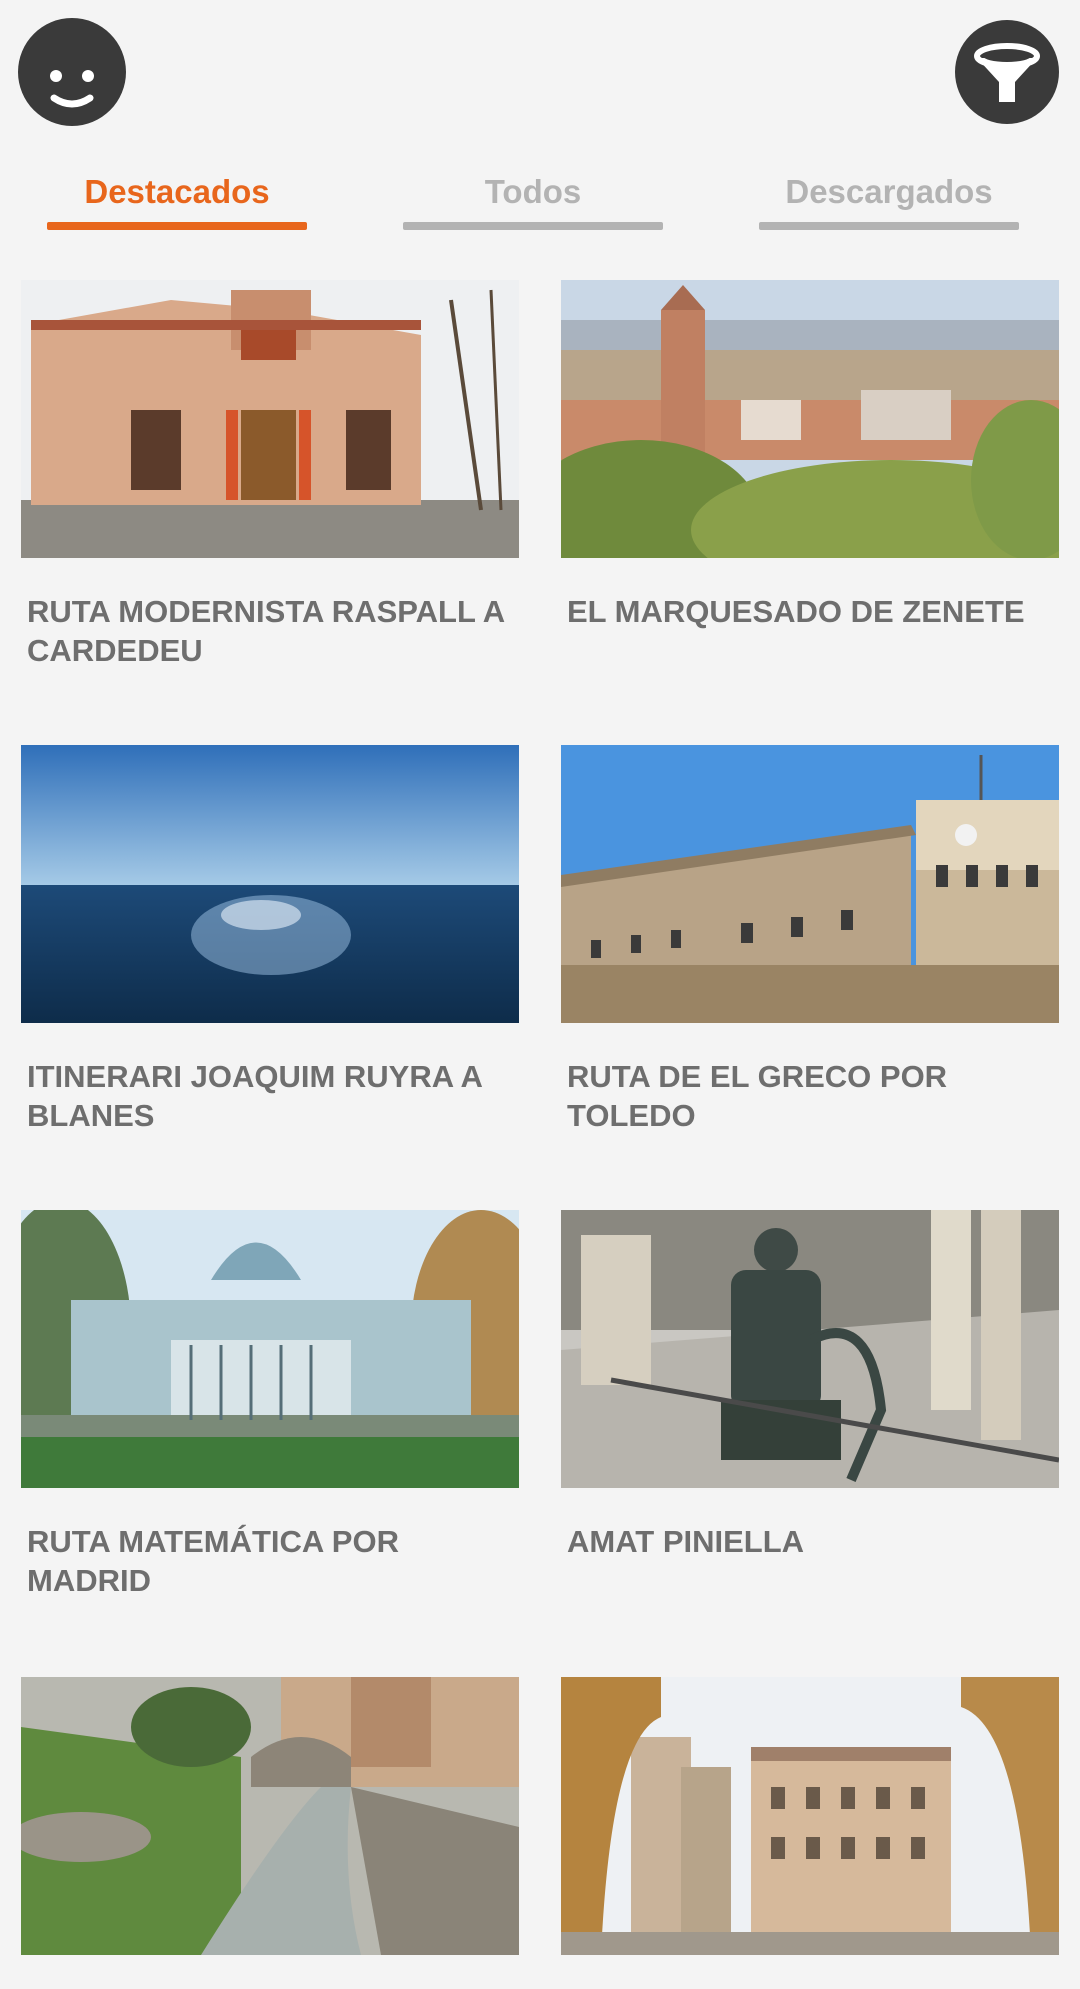  I want to click on tab-descargados: Descargados, so click(889, 196).